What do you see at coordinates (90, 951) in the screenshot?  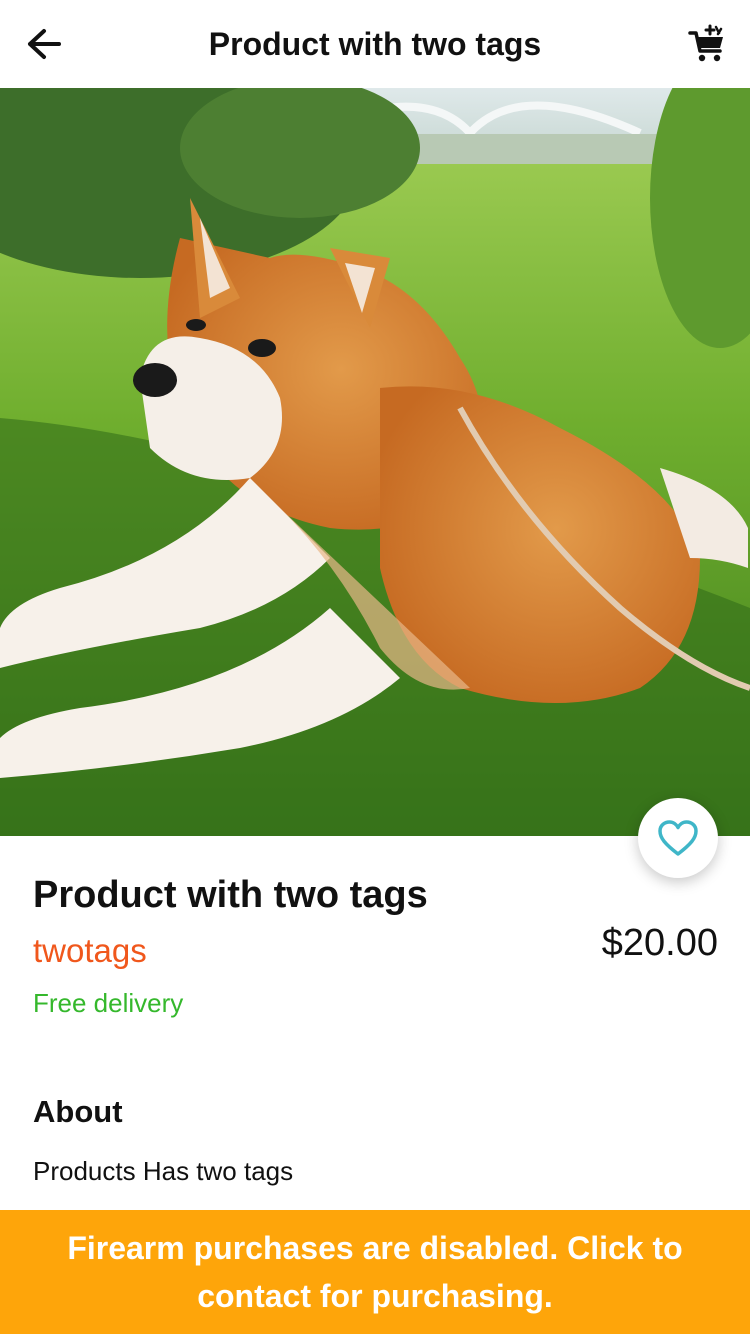 I see `product-tag-link: twotags` at bounding box center [90, 951].